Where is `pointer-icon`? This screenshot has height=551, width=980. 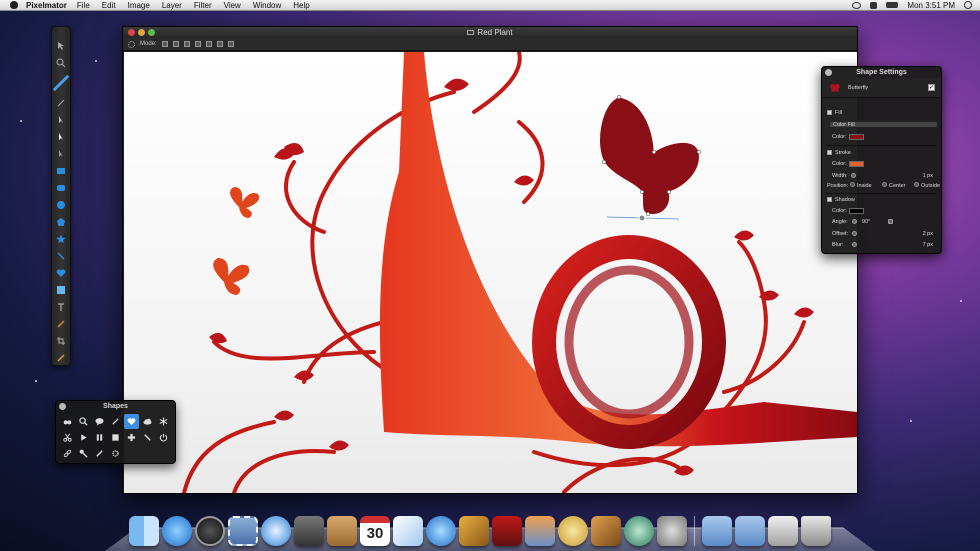
pointer-icon is located at coordinates (61, 154).